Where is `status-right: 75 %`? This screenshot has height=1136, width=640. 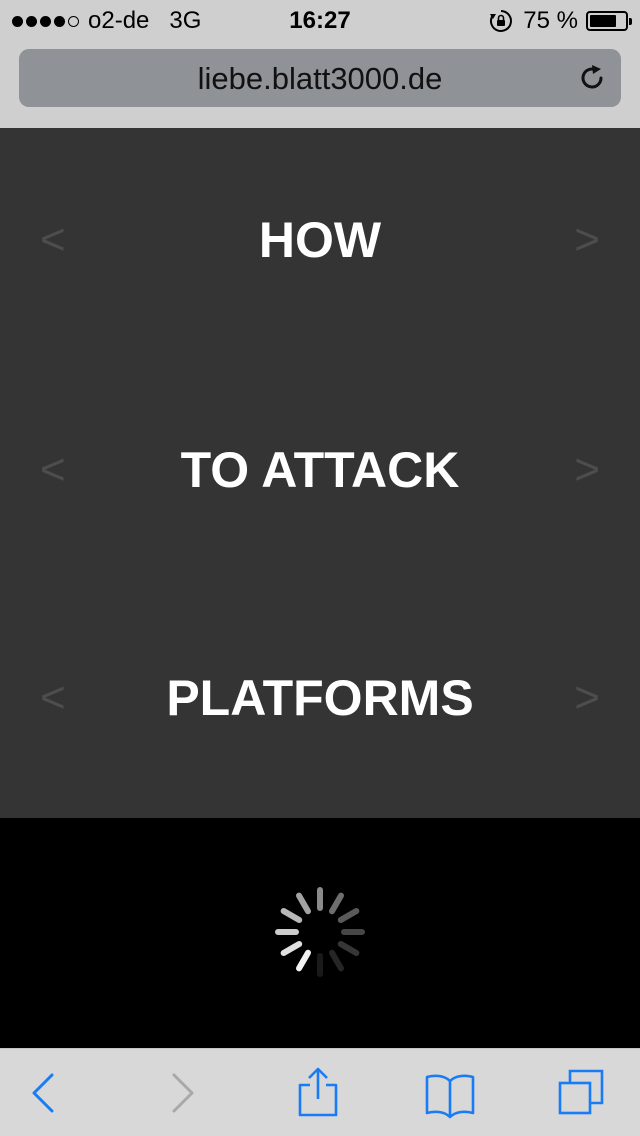 status-right: 75 % is located at coordinates (560, 21).